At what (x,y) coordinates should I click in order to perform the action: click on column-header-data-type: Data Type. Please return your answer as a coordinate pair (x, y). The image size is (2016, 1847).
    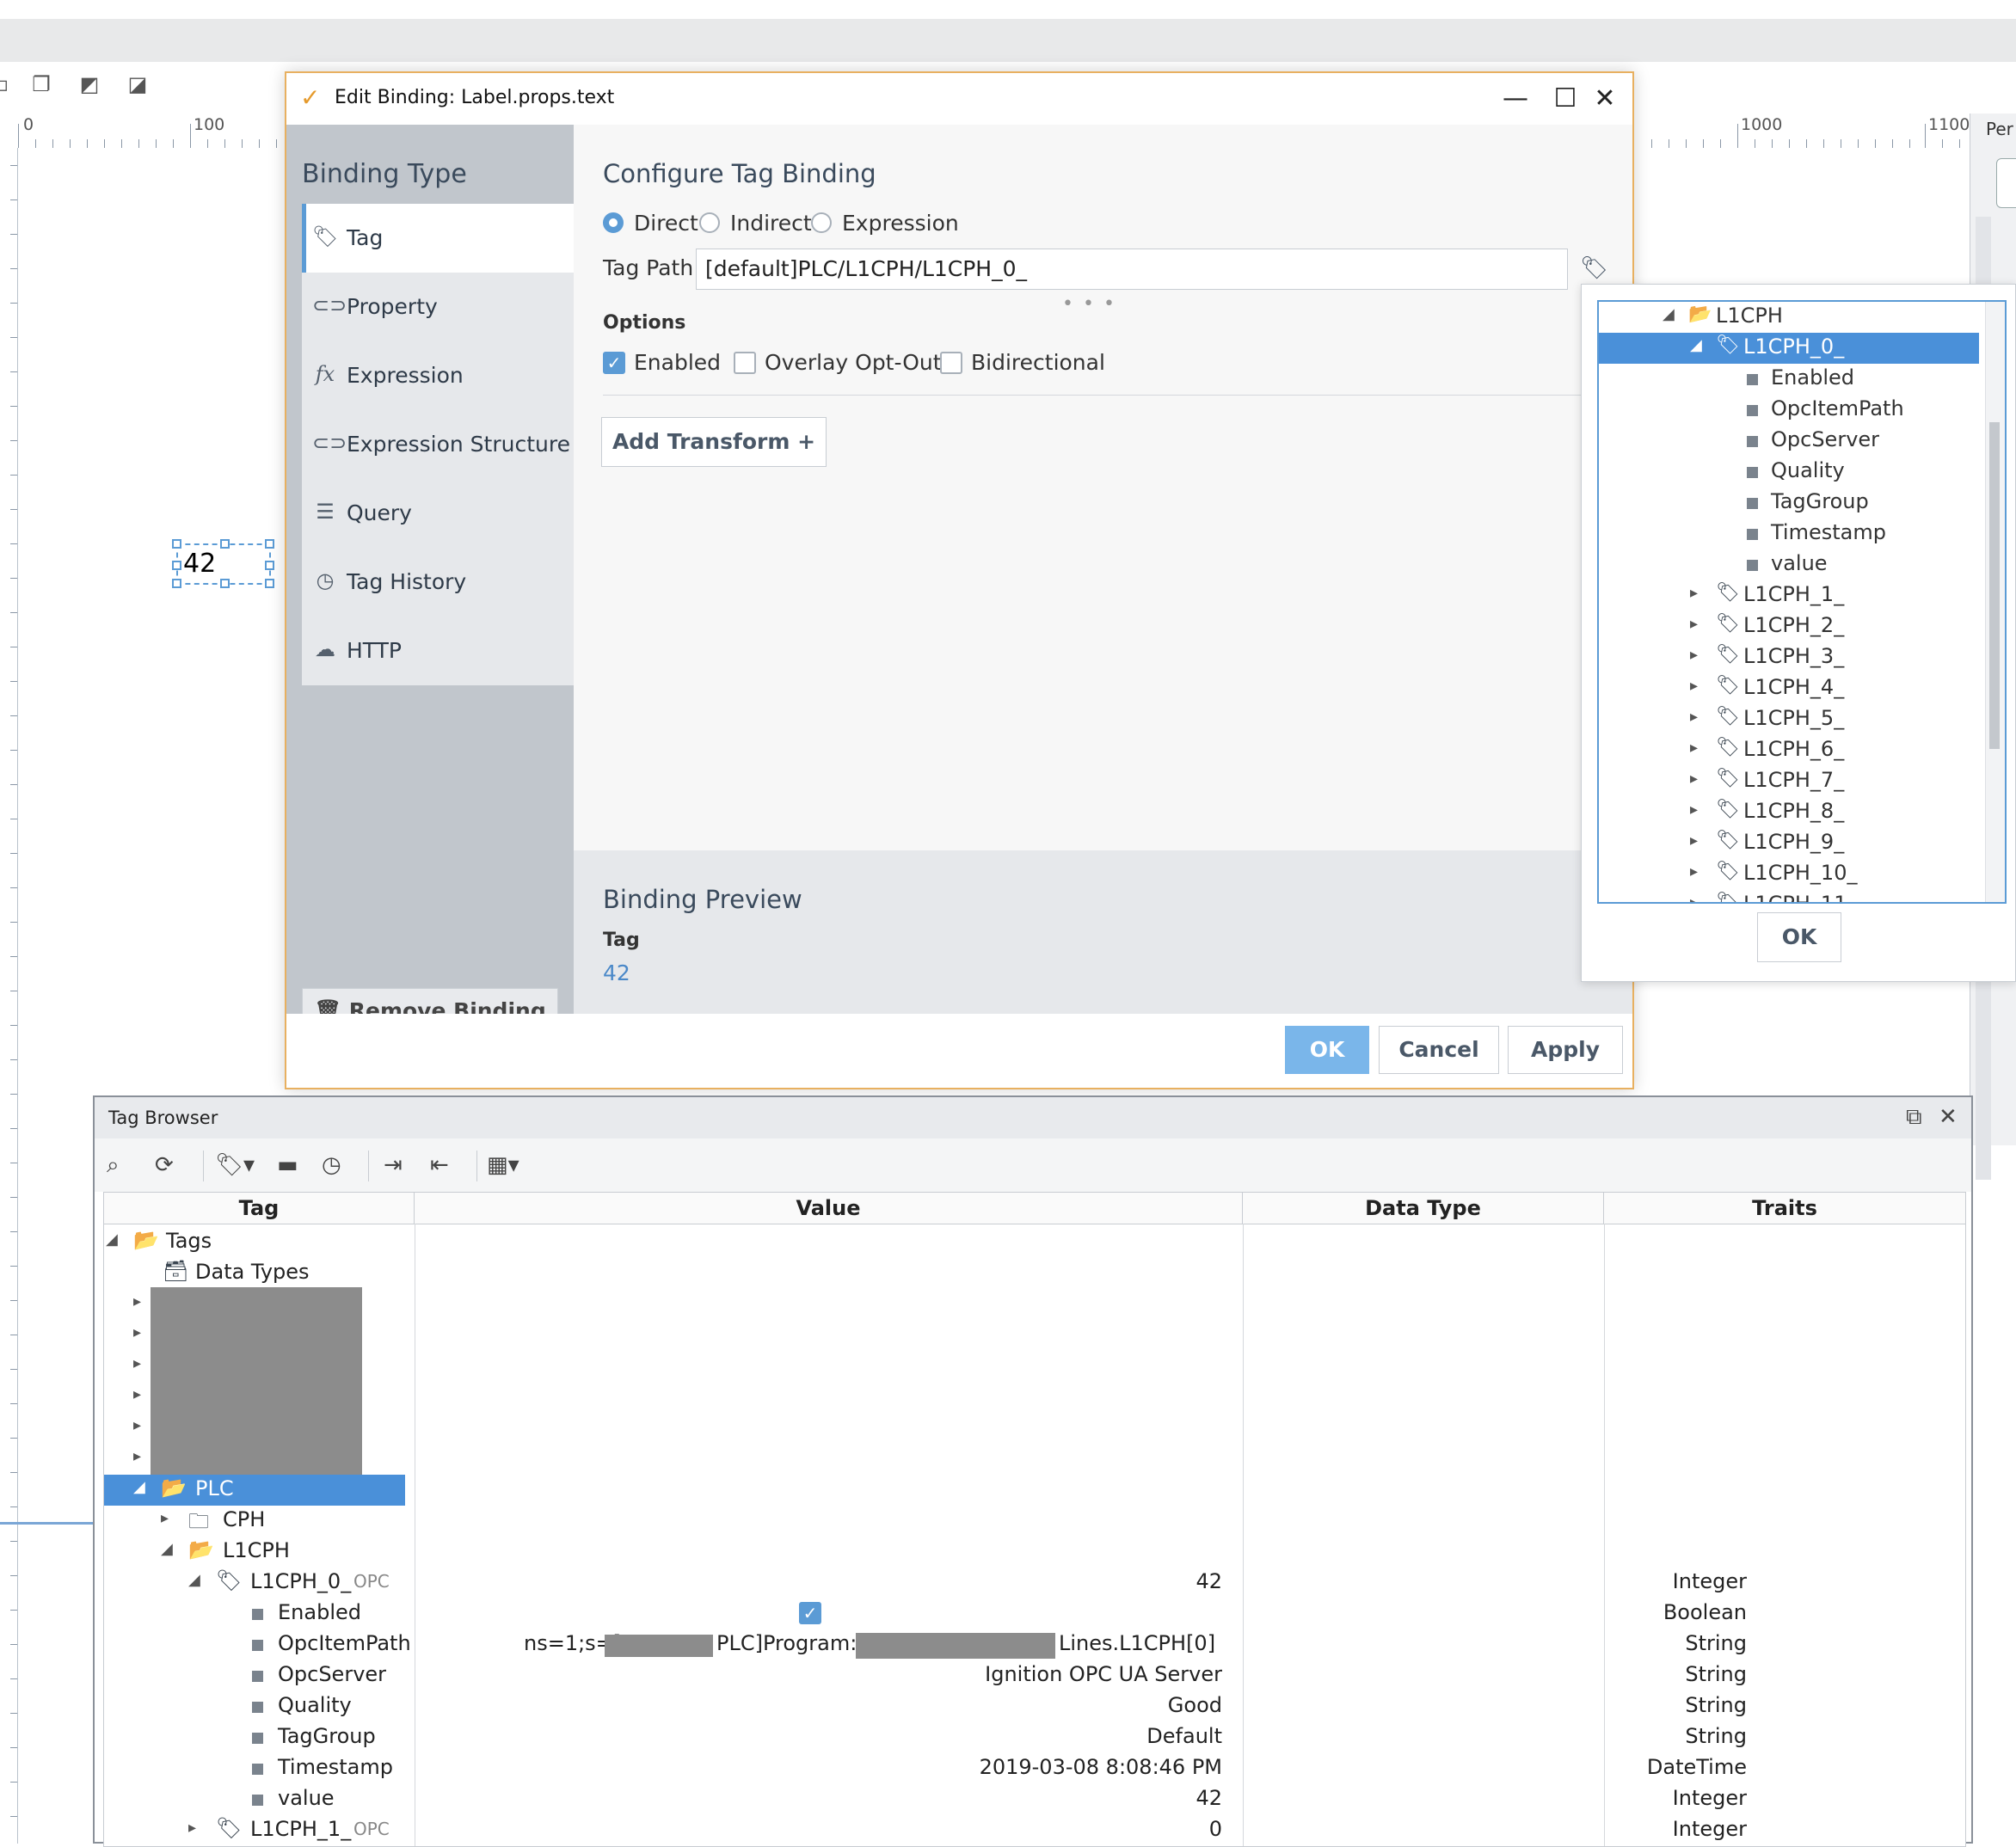
    Looking at the image, I should click on (1424, 1208).